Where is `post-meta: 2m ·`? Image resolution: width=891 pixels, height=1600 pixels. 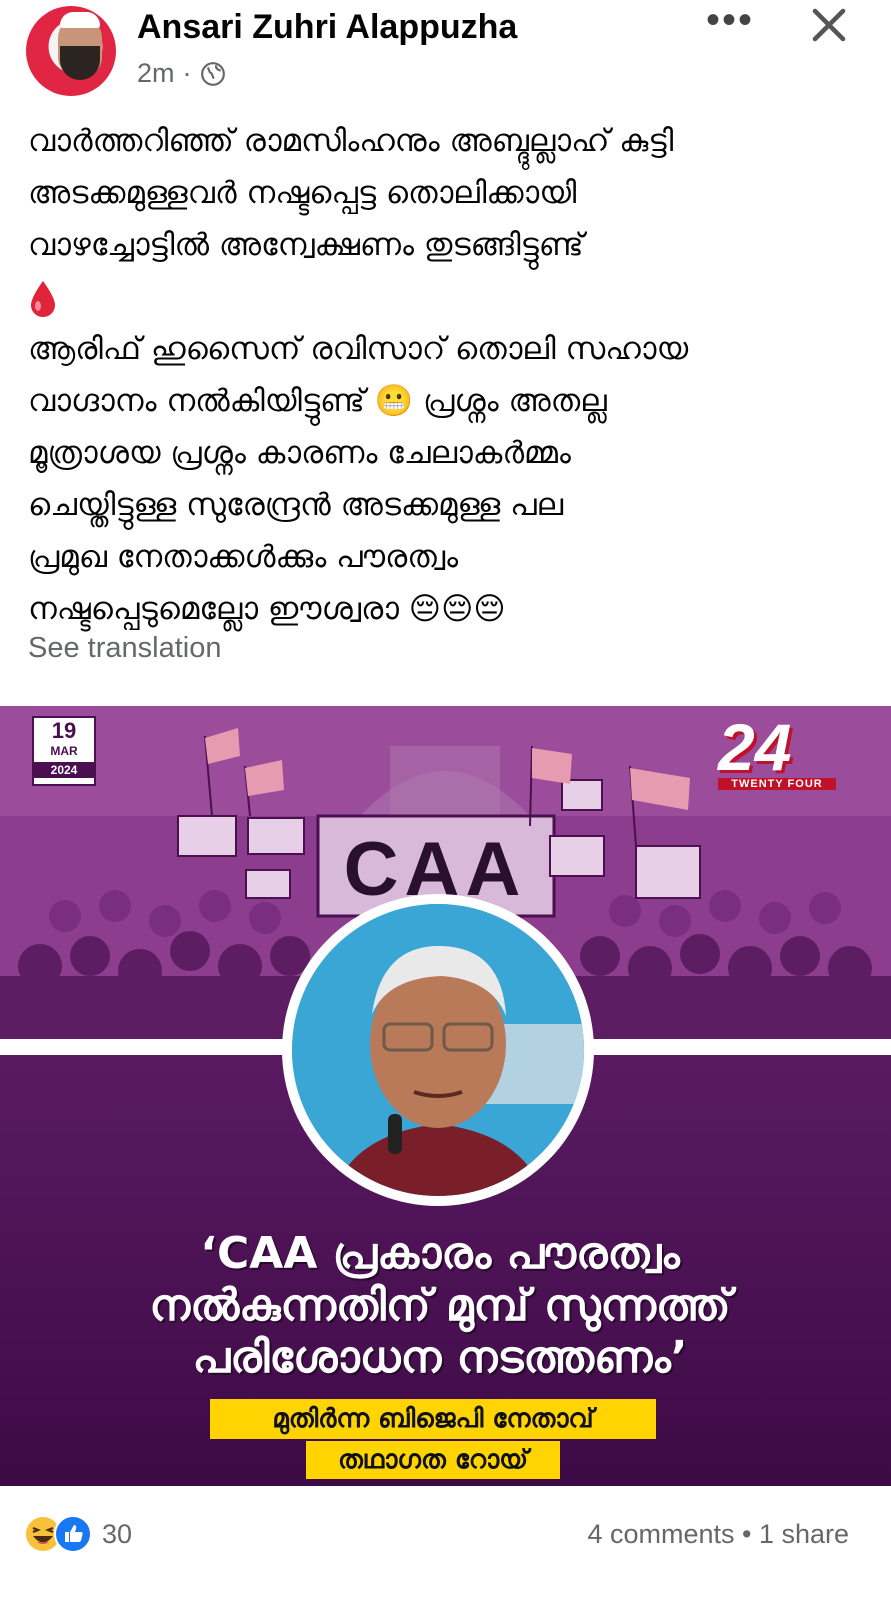 post-meta: 2m · is located at coordinates (181, 73).